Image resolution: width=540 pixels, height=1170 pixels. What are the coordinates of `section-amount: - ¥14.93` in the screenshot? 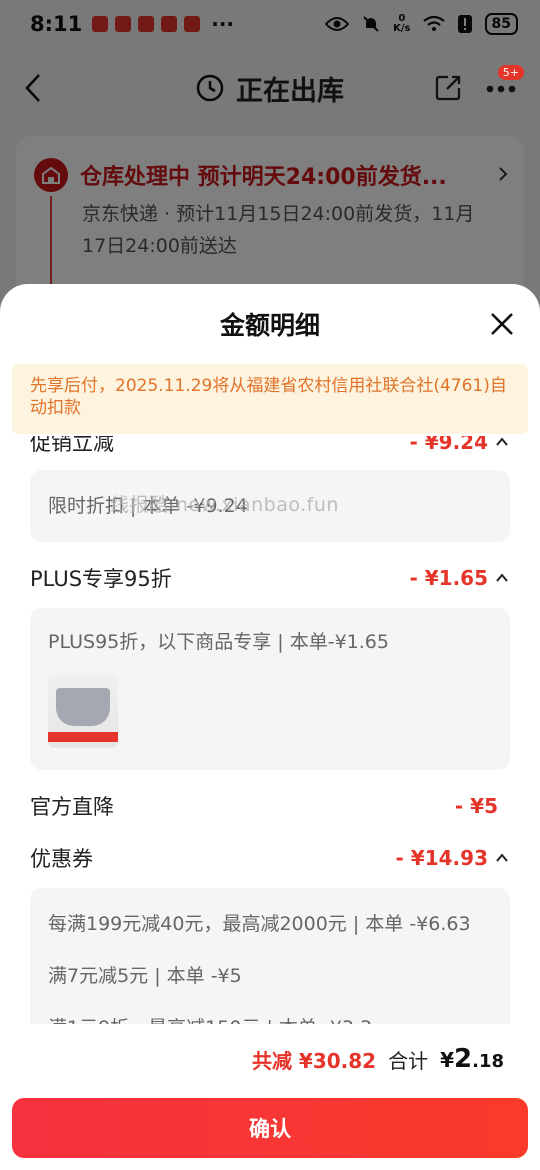 It's located at (441, 858).